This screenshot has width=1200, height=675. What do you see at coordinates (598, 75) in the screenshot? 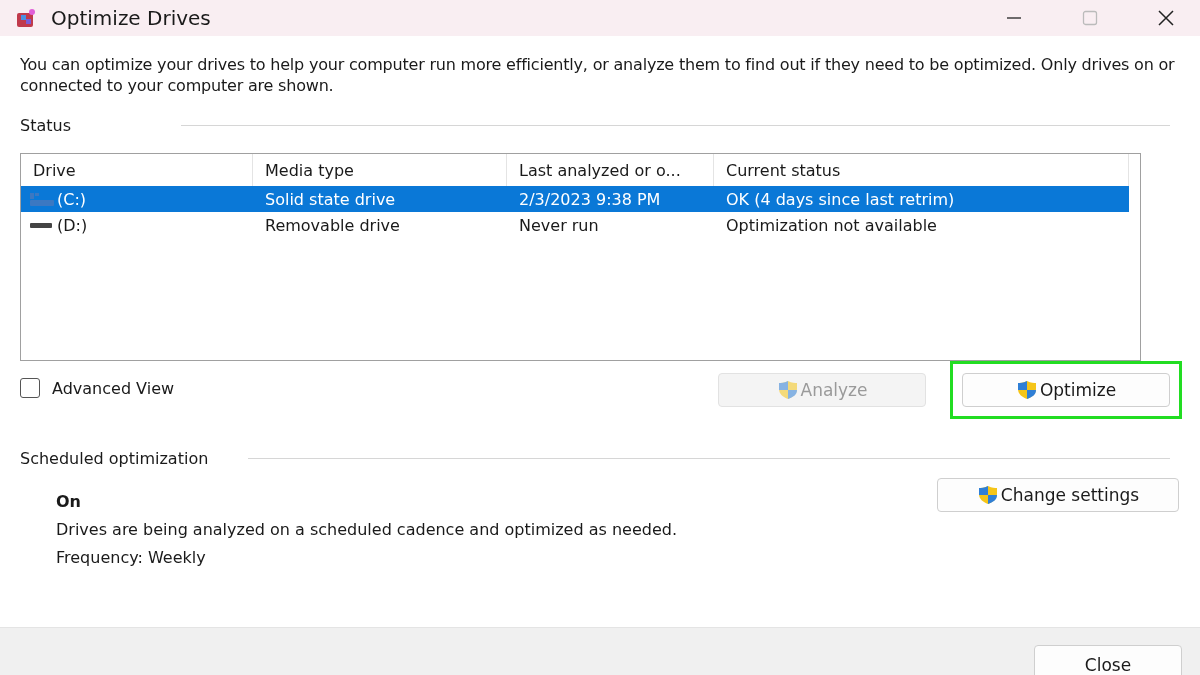
I see `intro-text: You can optimize your drives to help your computer run more efficiently, or analyze them to find out if they need to be optimized. Only drives on or connected to your computer are shown.` at bounding box center [598, 75].